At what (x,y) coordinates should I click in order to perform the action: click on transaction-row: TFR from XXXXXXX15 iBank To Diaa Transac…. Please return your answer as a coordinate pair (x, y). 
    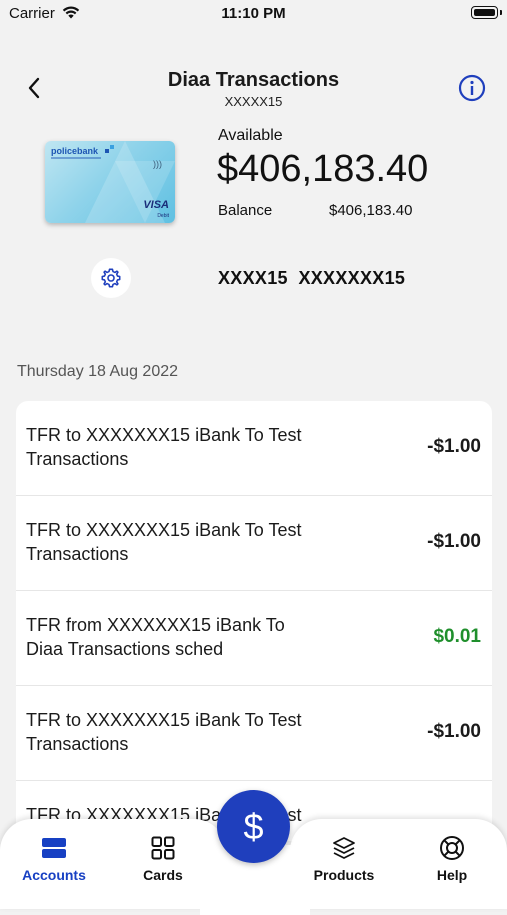
    Looking at the image, I should click on (254, 638).